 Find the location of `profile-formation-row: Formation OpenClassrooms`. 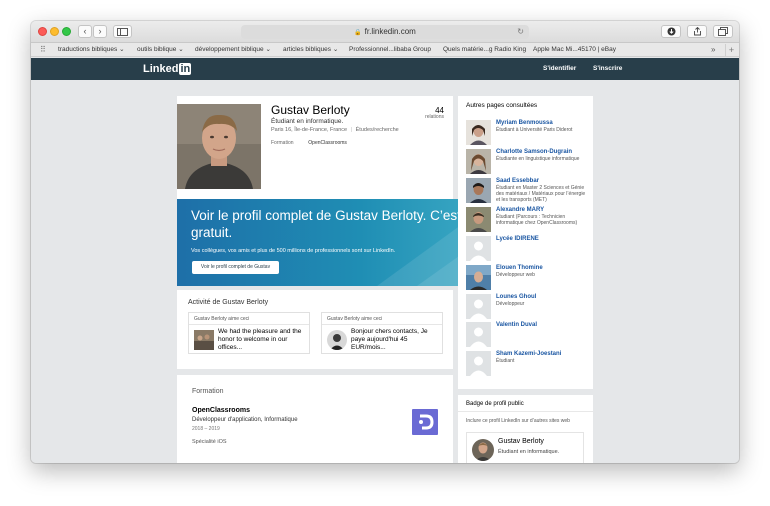

profile-formation-row: Formation OpenClassrooms is located at coordinates (309, 143).